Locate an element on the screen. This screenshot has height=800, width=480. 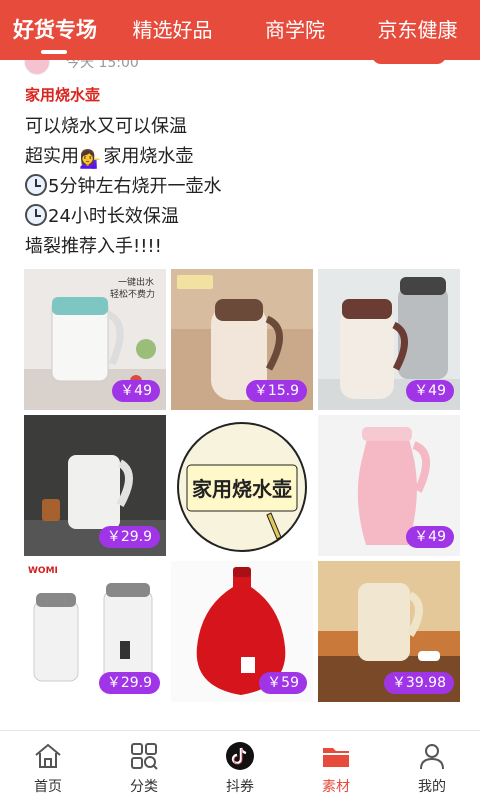
category-icon is located at coordinates (144, 756).